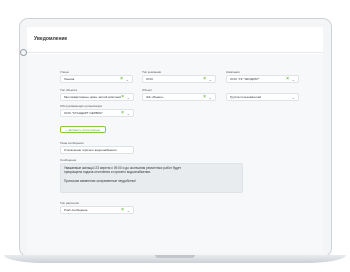 The height and width of the screenshot is (272, 350). I want to click on group-value: Группа пользователей, so click(246, 97).